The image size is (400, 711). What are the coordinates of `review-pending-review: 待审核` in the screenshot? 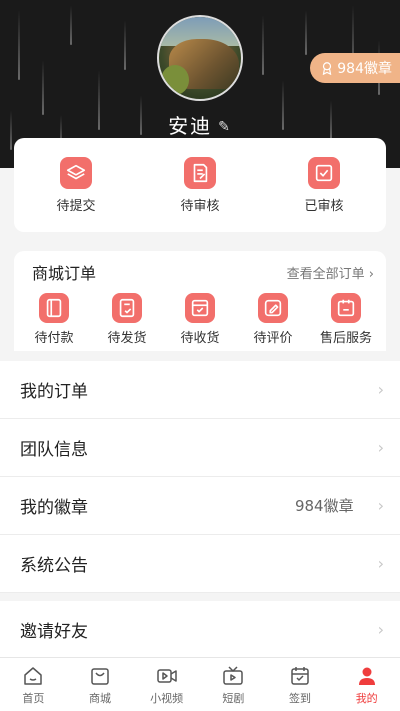 It's located at (200, 185).